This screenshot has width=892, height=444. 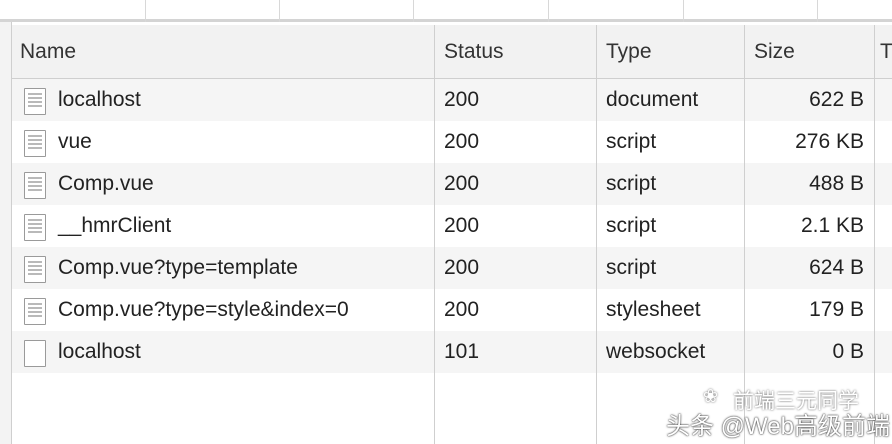 I want to click on column-header-status: Status, so click(x=474, y=52).